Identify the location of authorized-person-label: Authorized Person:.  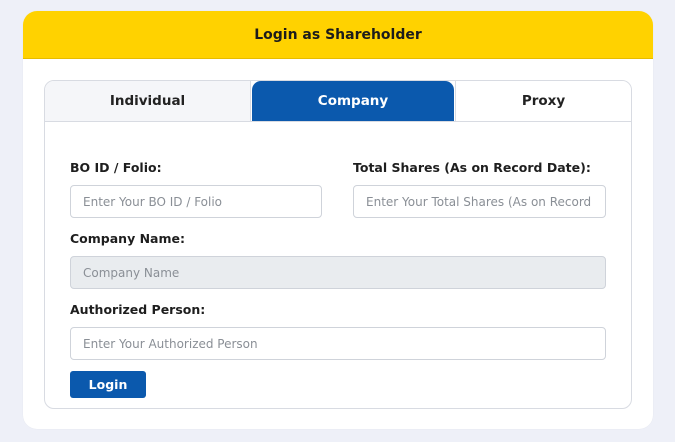
(138, 309).